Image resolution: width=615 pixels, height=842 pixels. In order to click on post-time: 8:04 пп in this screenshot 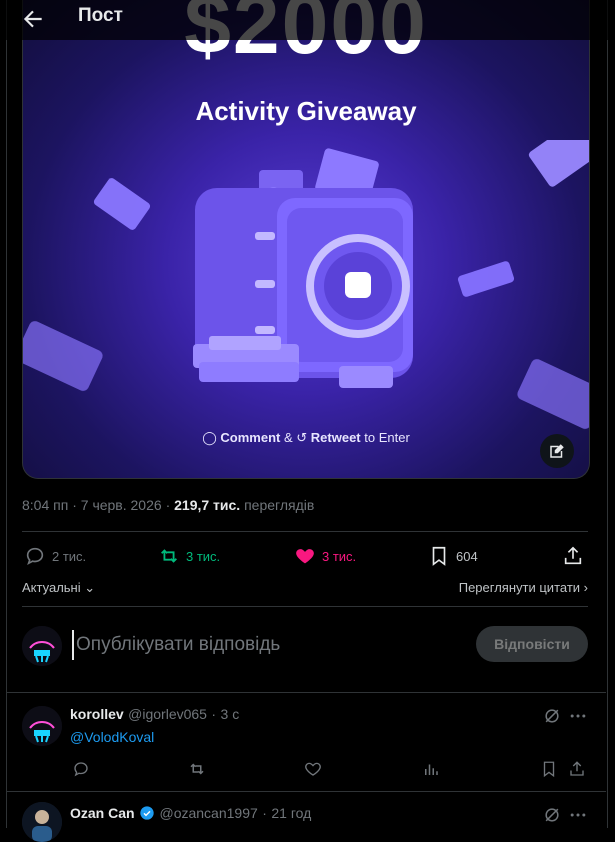, I will do `click(45, 505)`.